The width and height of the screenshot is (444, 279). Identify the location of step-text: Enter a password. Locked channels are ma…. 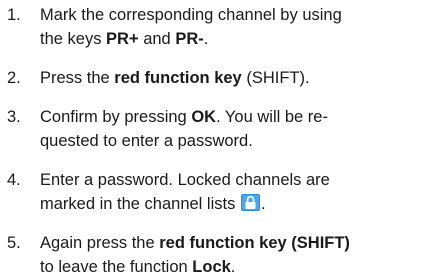
(185, 192).